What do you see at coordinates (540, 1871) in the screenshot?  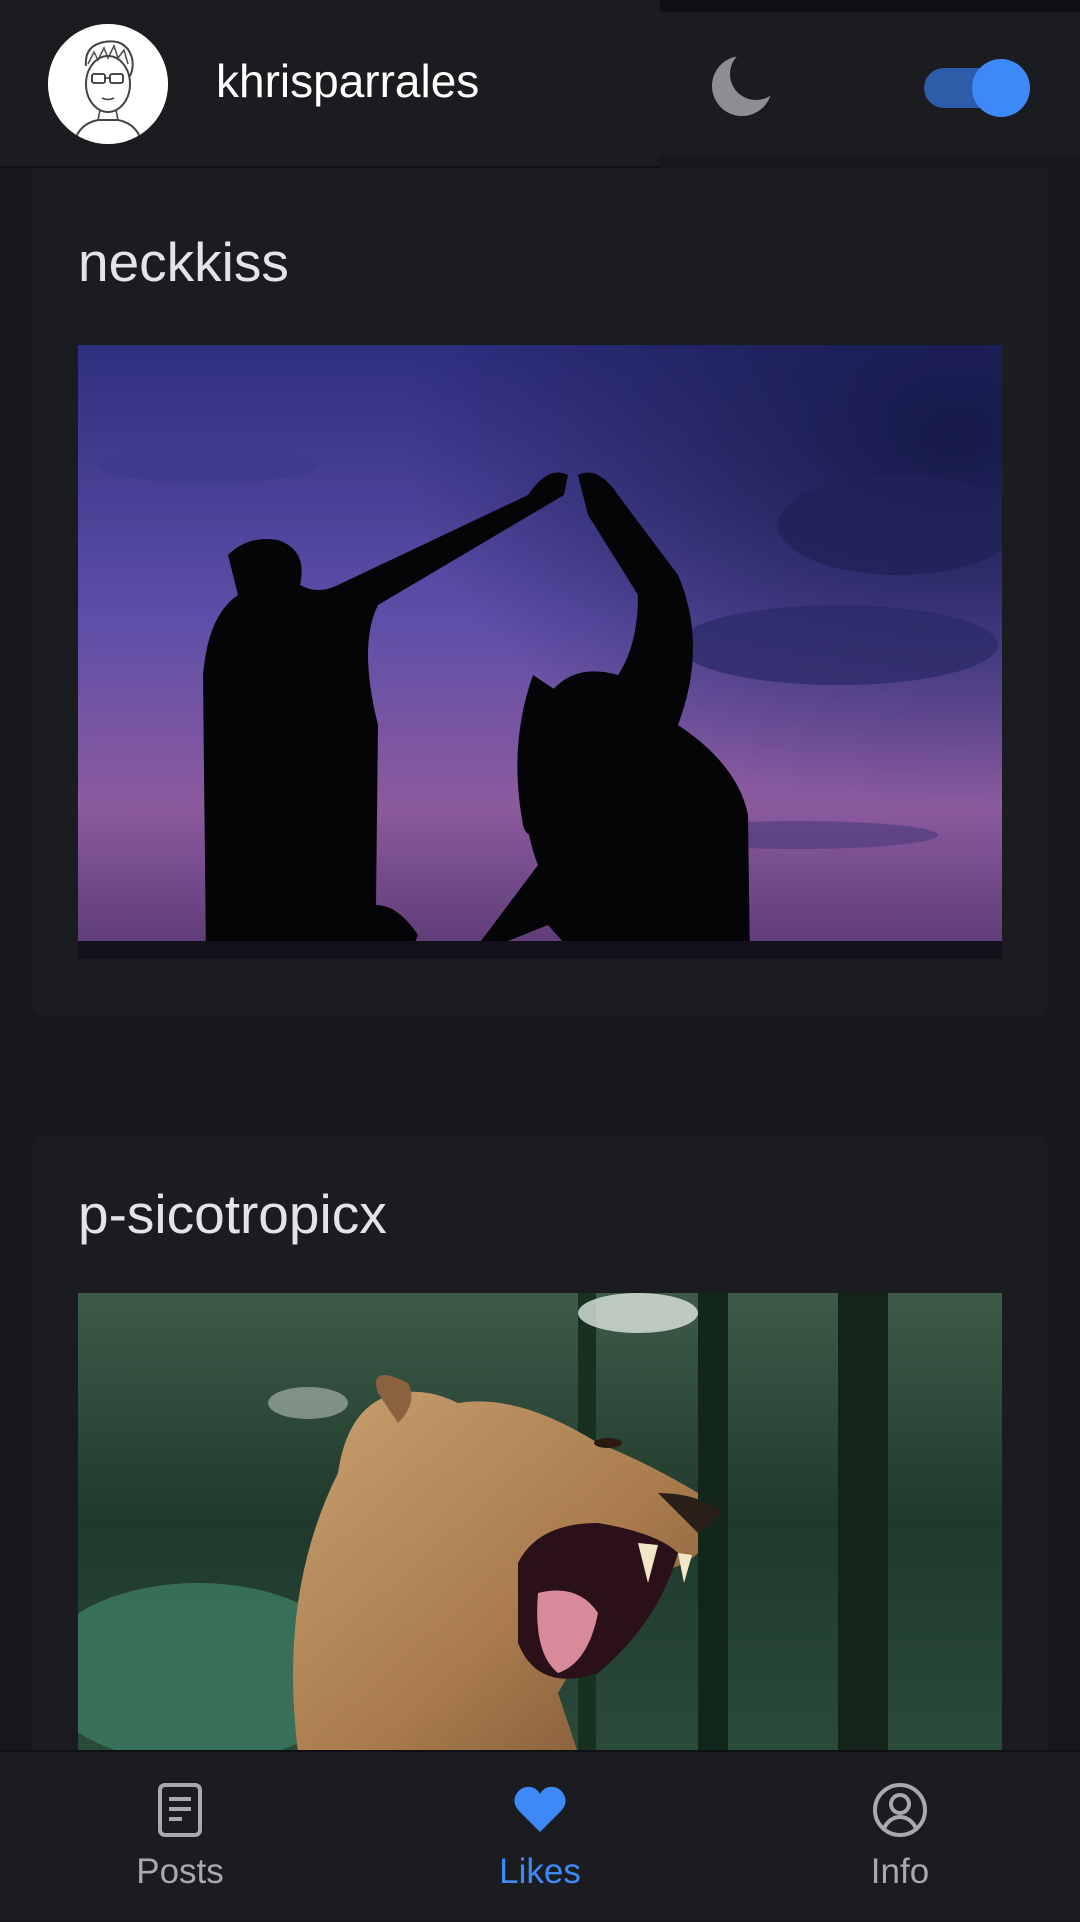 I see `nav-label-likes: Likes` at bounding box center [540, 1871].